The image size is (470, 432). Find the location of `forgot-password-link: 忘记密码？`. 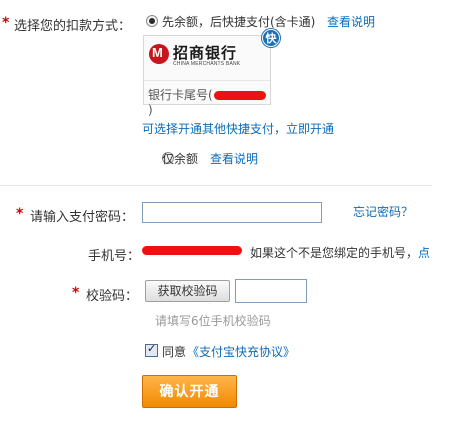

forgot-password-link: 忘记密码？ is located at coordinates (383, 211).